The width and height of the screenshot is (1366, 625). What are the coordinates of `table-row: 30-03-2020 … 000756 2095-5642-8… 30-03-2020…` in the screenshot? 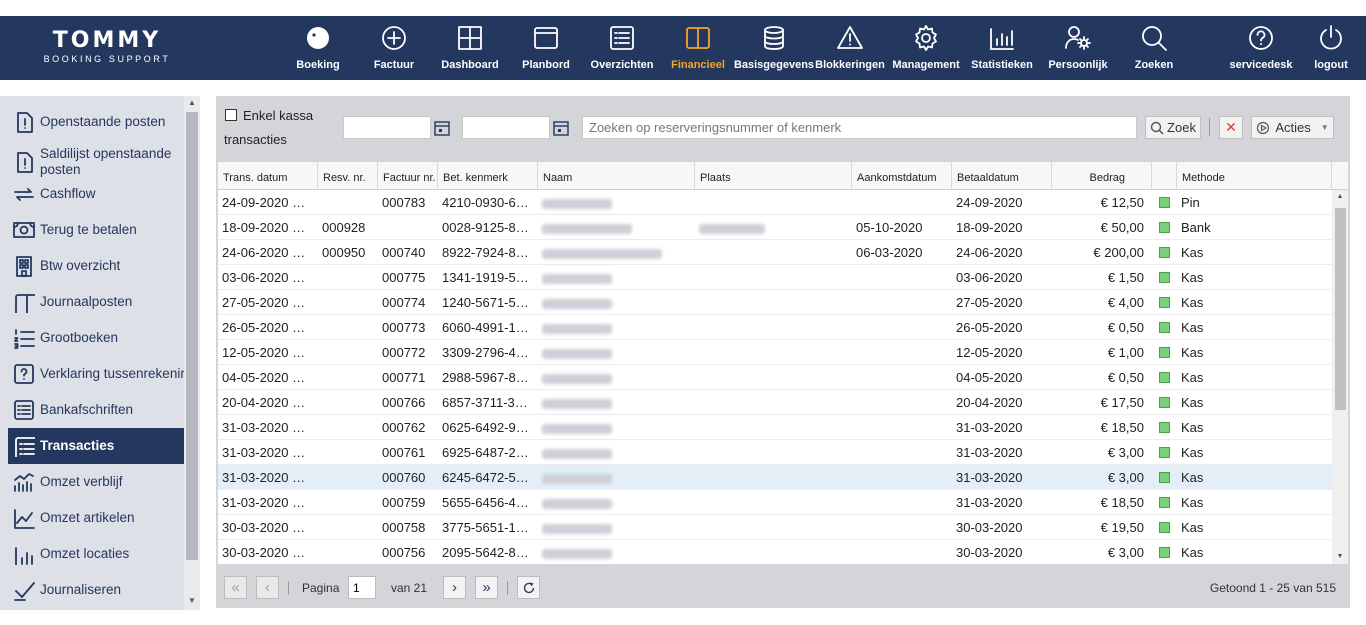 It's located at (775, 552).